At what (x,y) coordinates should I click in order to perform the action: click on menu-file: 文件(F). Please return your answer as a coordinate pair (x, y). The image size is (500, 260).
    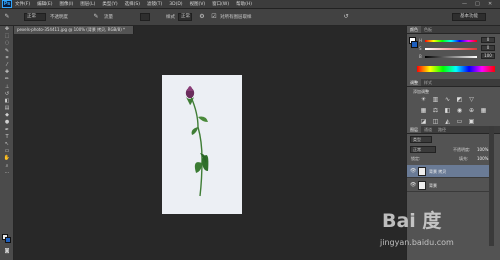
    Looking at the image, I should click on (22, 4).